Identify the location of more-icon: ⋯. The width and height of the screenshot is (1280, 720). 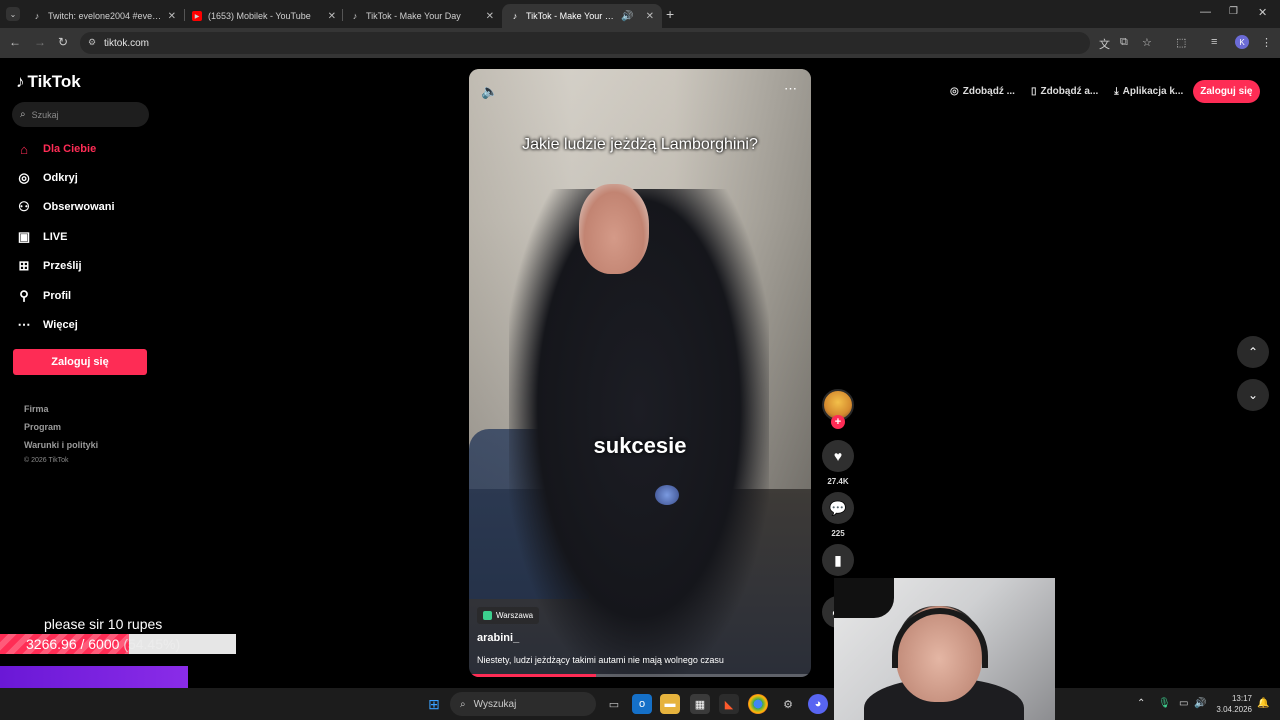
(24, 324).